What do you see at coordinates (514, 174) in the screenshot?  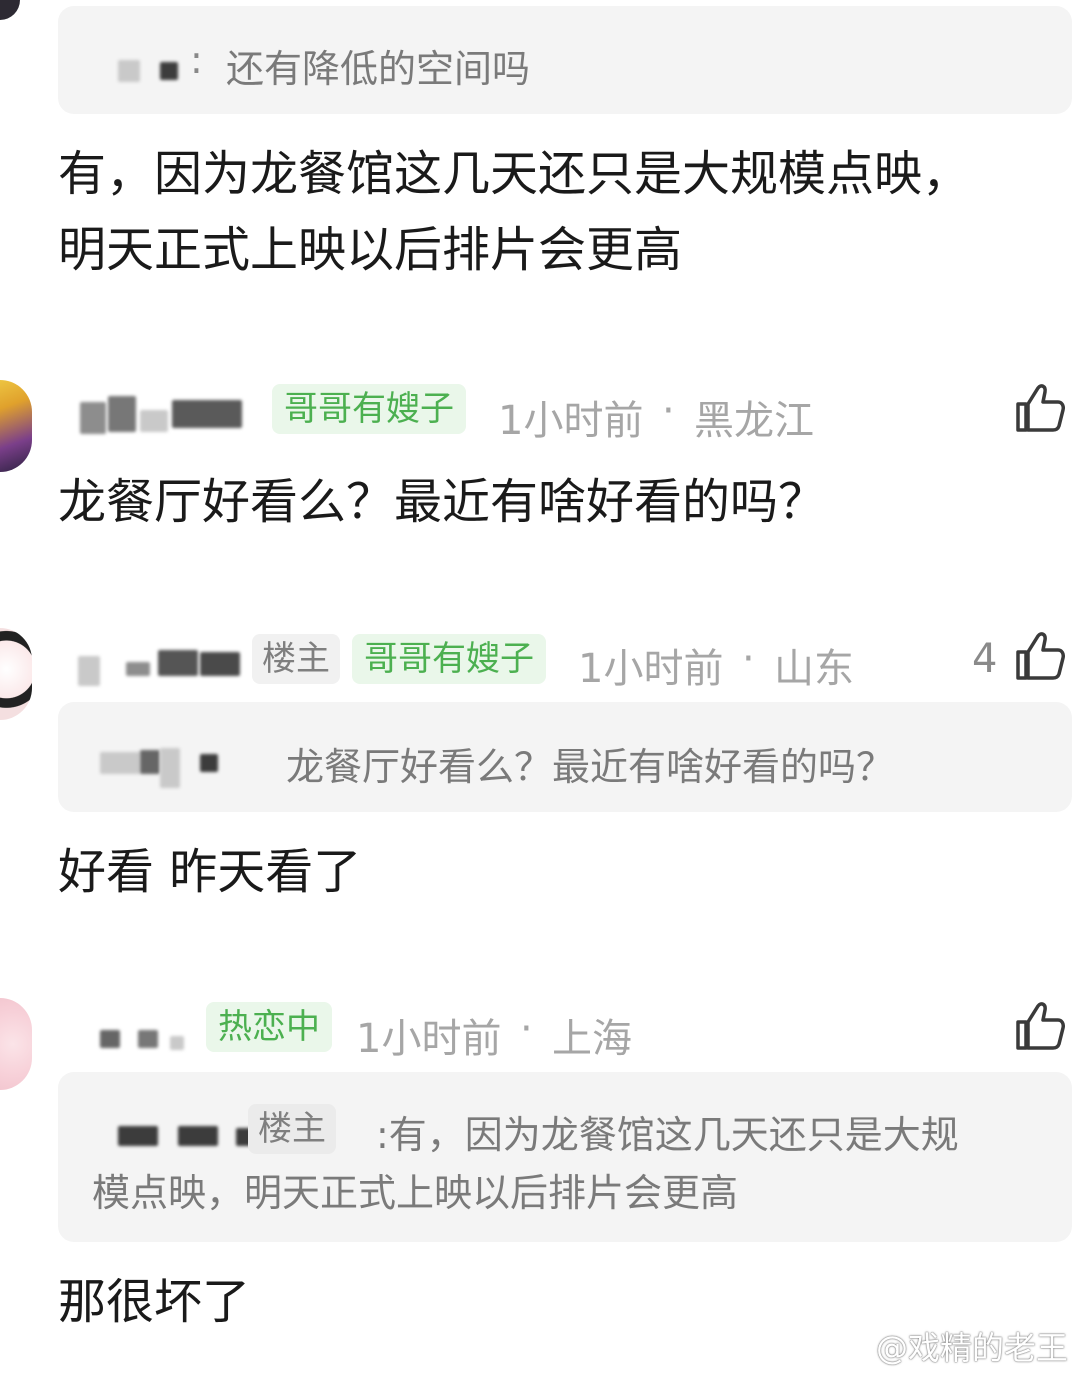 I see `reply-text-line-1: 有，因为龙餐馆这几天还只是大规模点映，` at bounding box center [514, 174].